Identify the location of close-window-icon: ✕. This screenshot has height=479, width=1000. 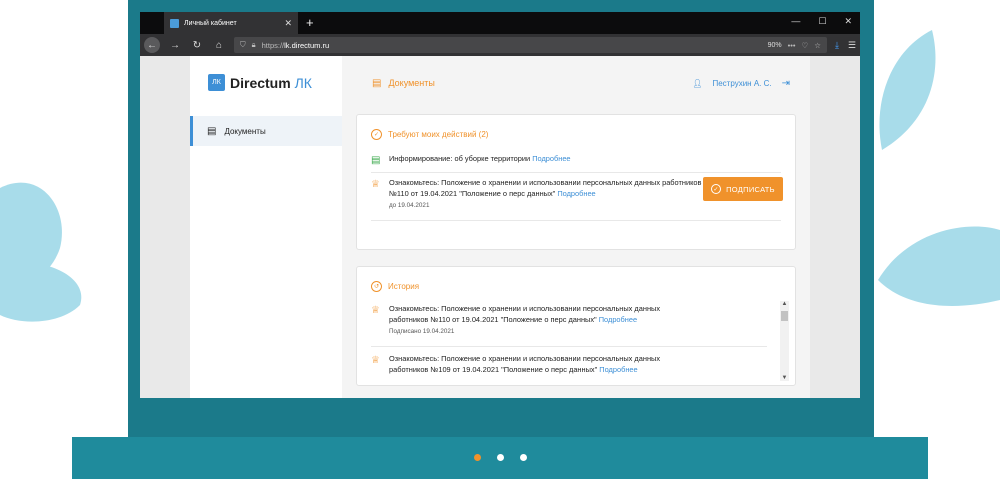
(848, 21).